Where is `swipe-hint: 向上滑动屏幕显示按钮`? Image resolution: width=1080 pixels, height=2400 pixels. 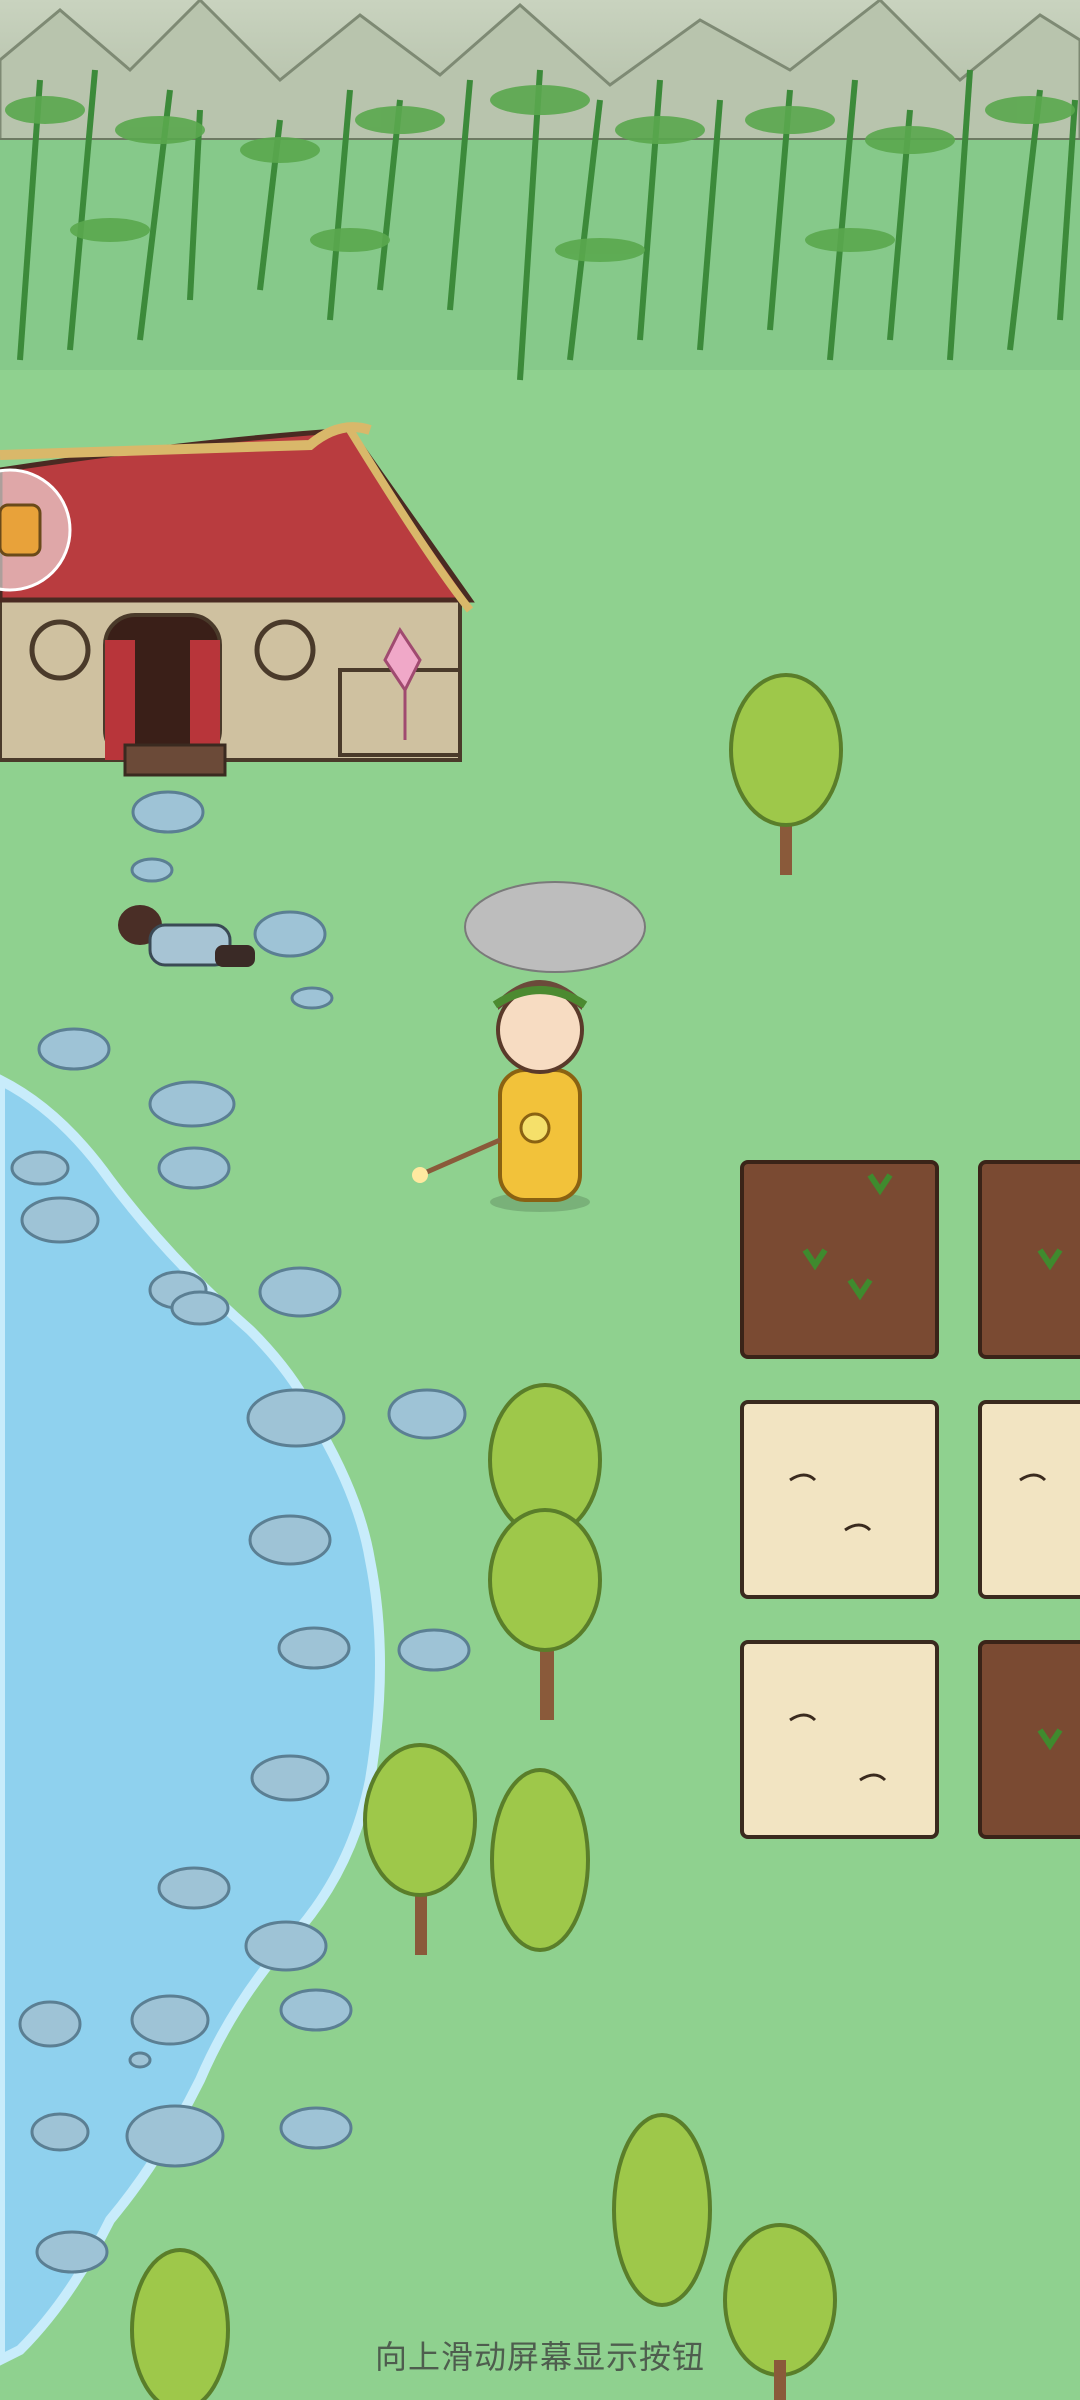 swipe-hint: 向上滑动屏幕显示按钮 is located at coordinates (539, 2357).